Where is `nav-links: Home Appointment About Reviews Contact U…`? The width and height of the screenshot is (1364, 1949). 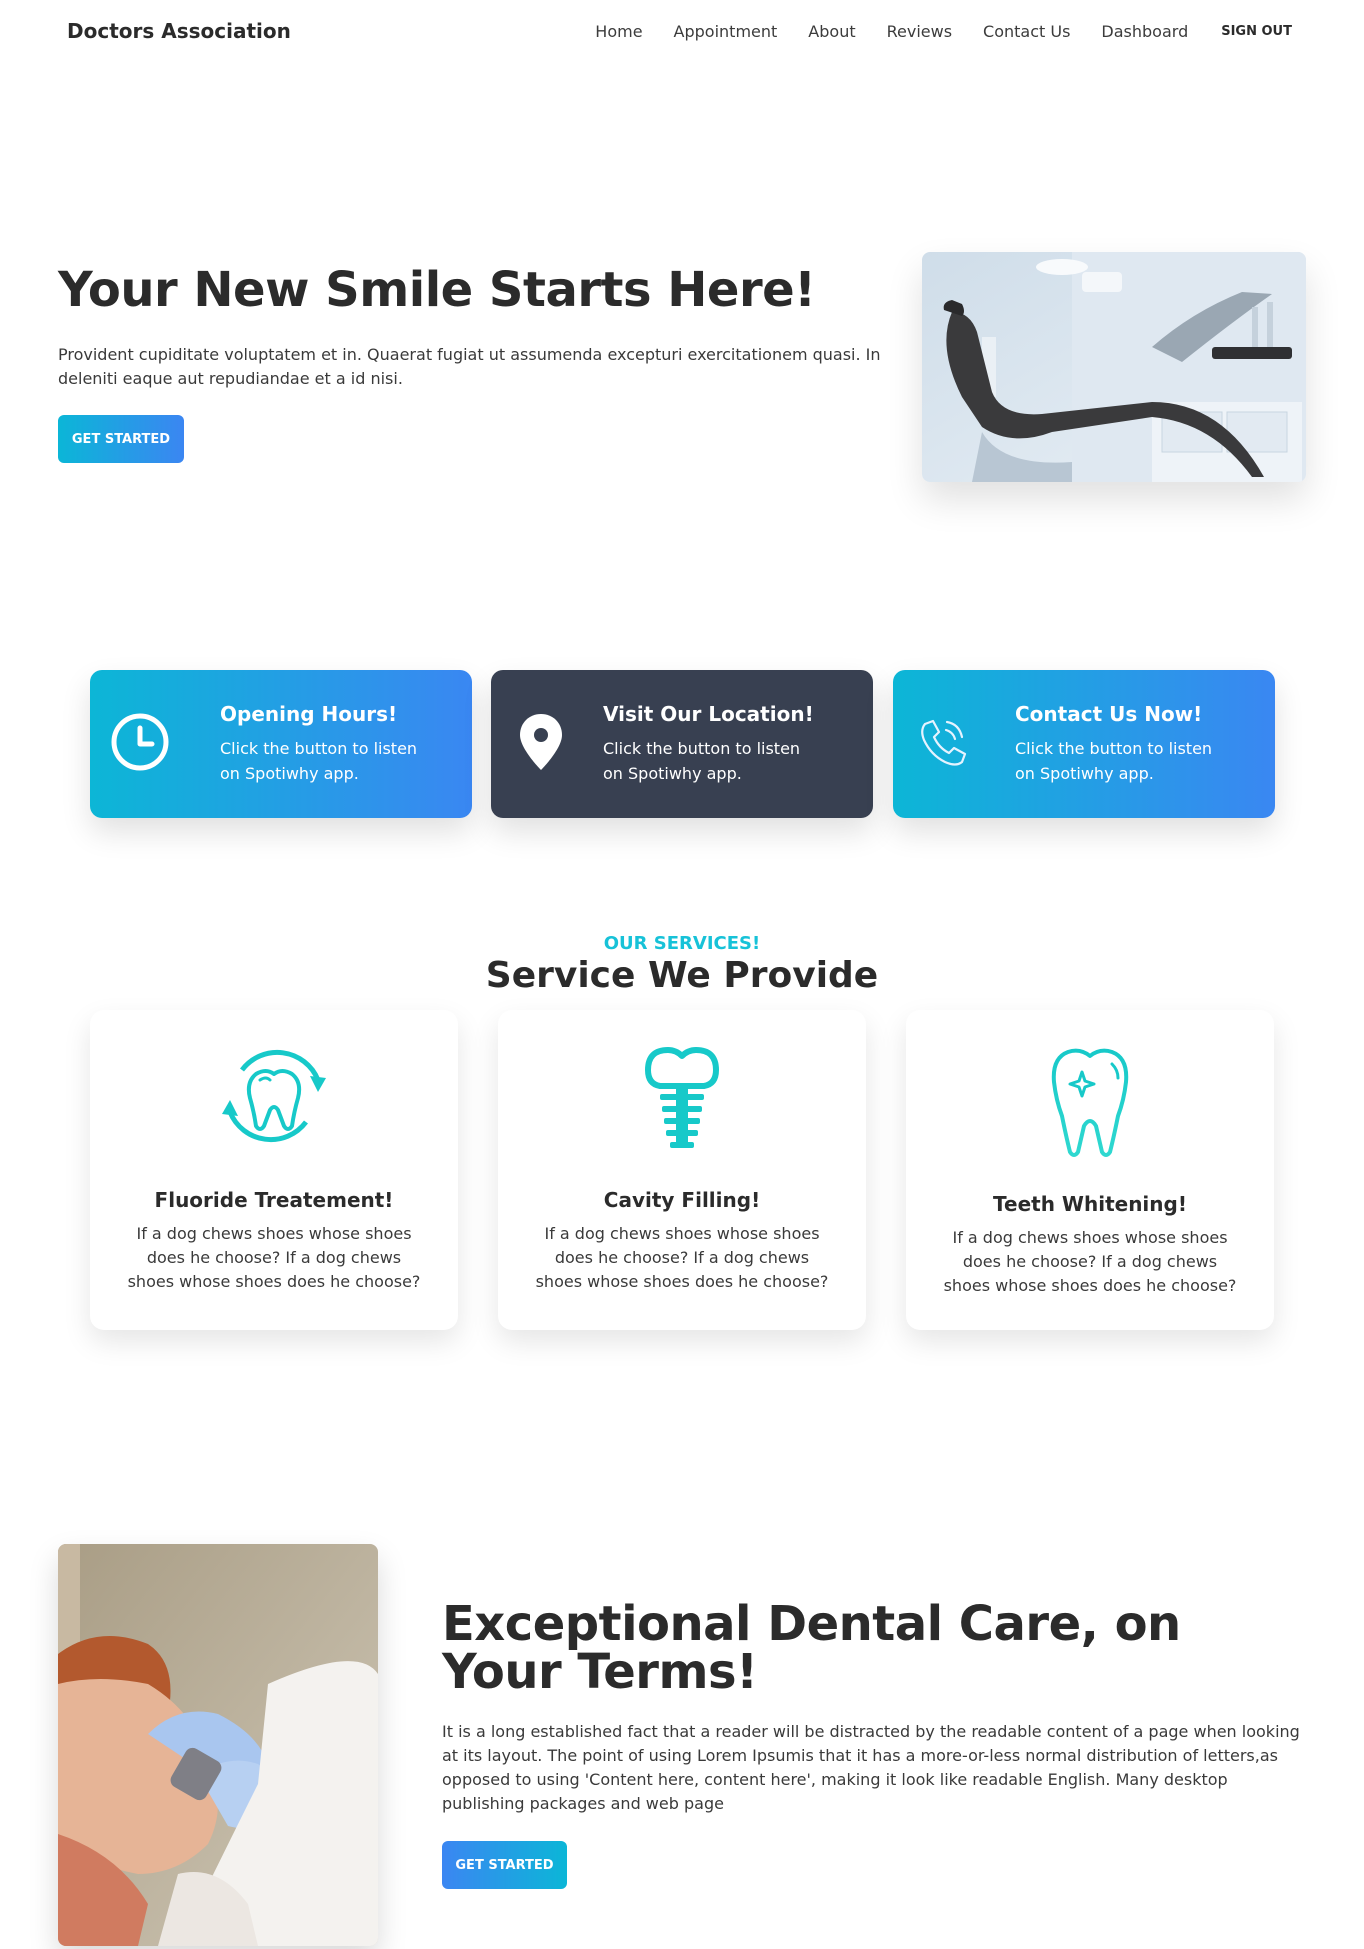
nav-links: Home Appointment About Reviews Contact U… is located at coordinates (943, 31).